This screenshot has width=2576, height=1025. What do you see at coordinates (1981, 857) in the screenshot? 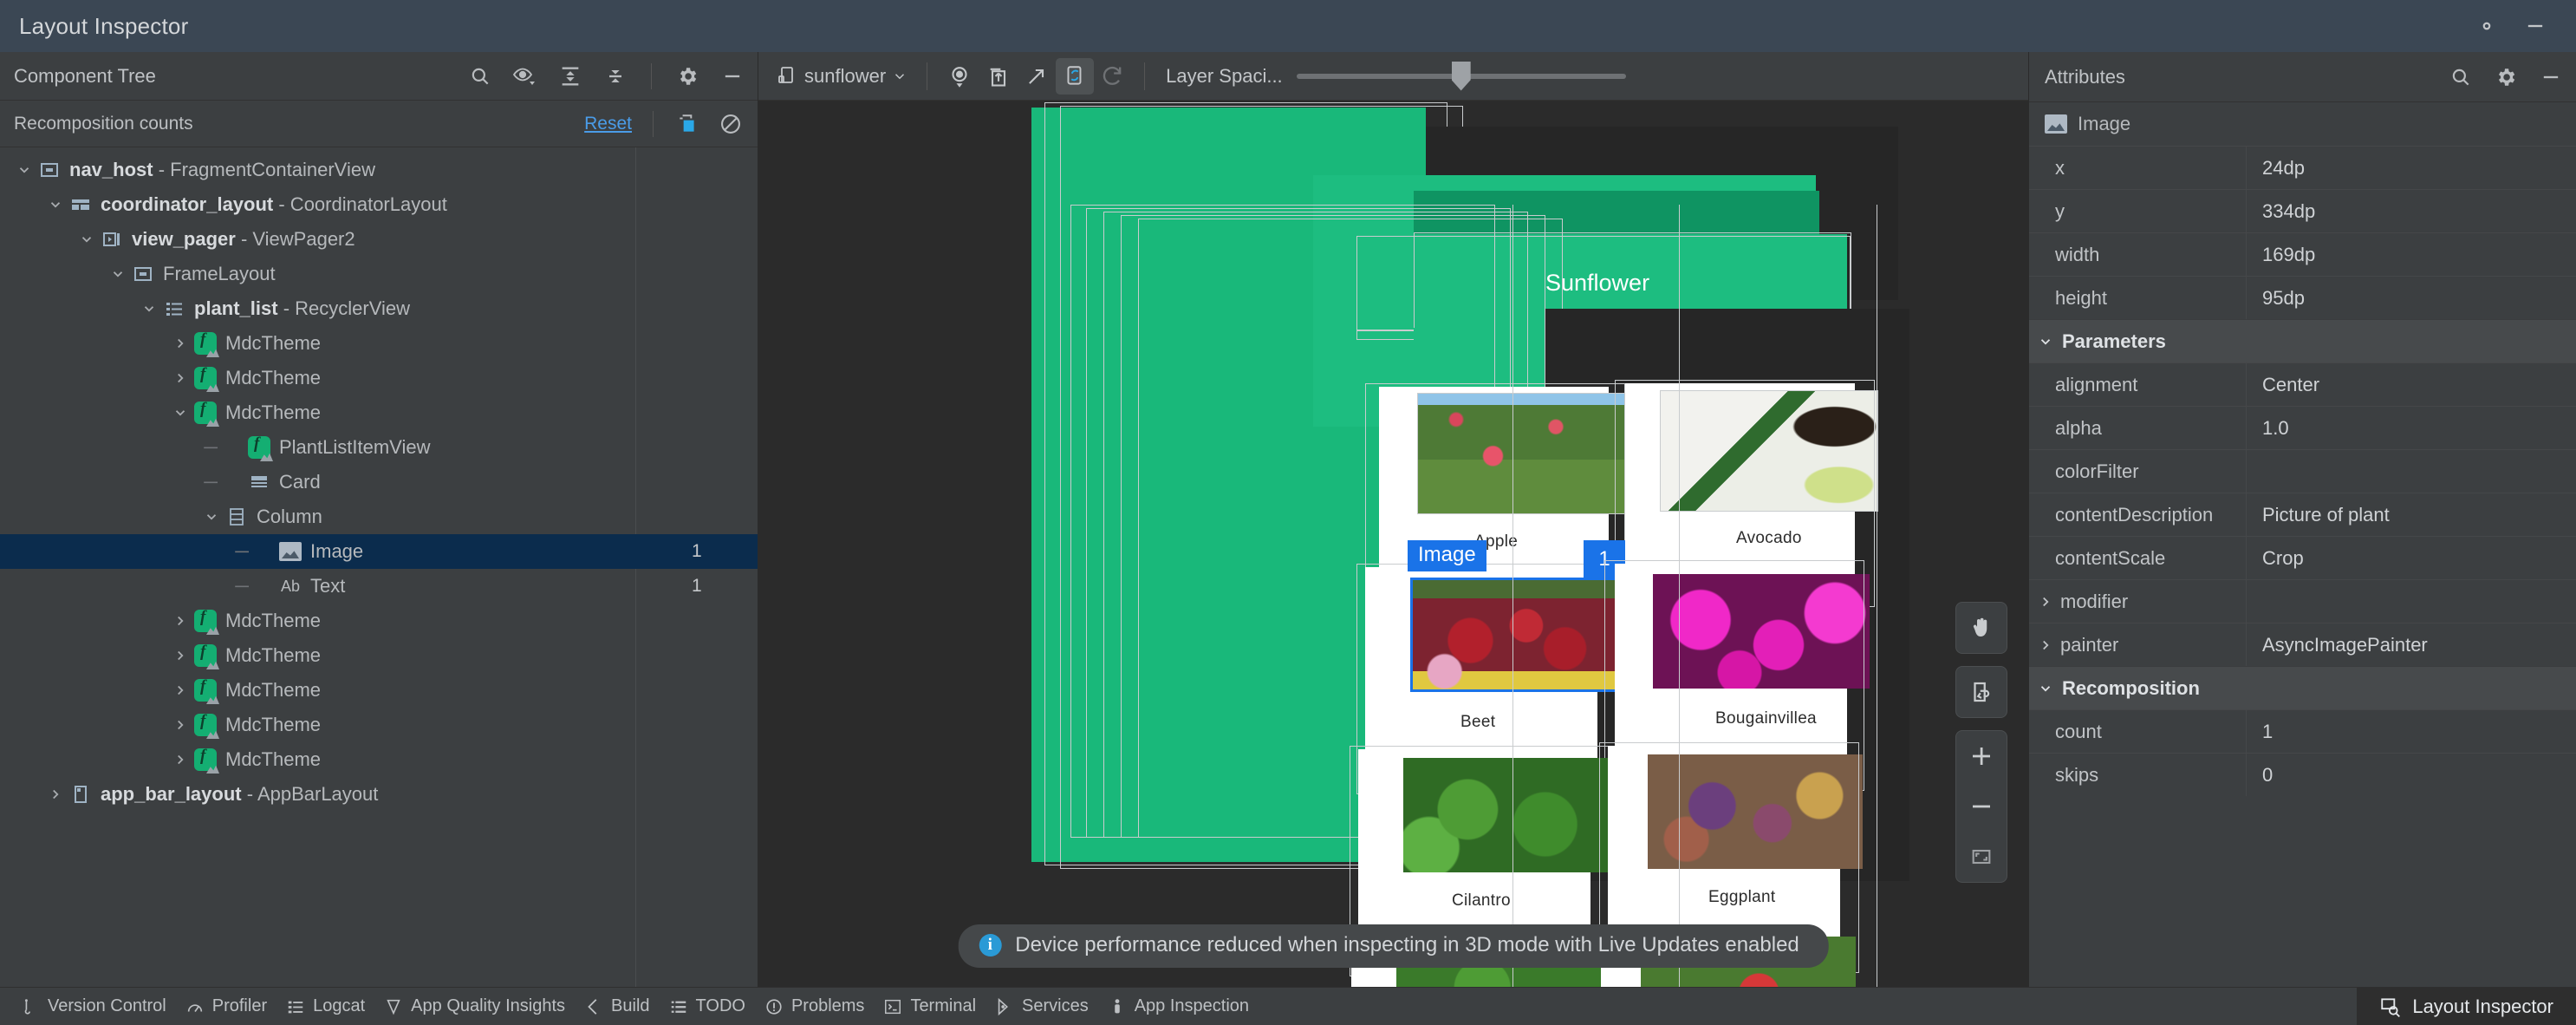
I see `fit-screen-icon` at bounding box center [1981, 857].